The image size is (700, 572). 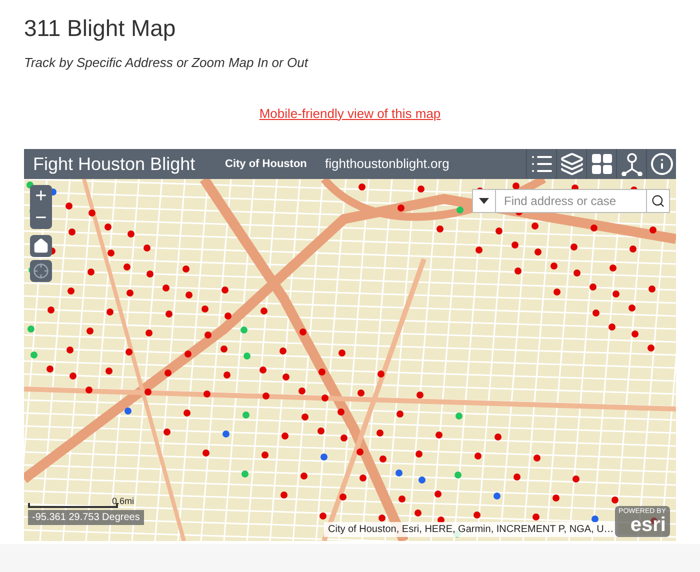 What do you see at coordinates (350, 113) in the screenshot?
I see `mobile-view-link: Mobile-friendly view of this map` at bounding box center [350, 113].